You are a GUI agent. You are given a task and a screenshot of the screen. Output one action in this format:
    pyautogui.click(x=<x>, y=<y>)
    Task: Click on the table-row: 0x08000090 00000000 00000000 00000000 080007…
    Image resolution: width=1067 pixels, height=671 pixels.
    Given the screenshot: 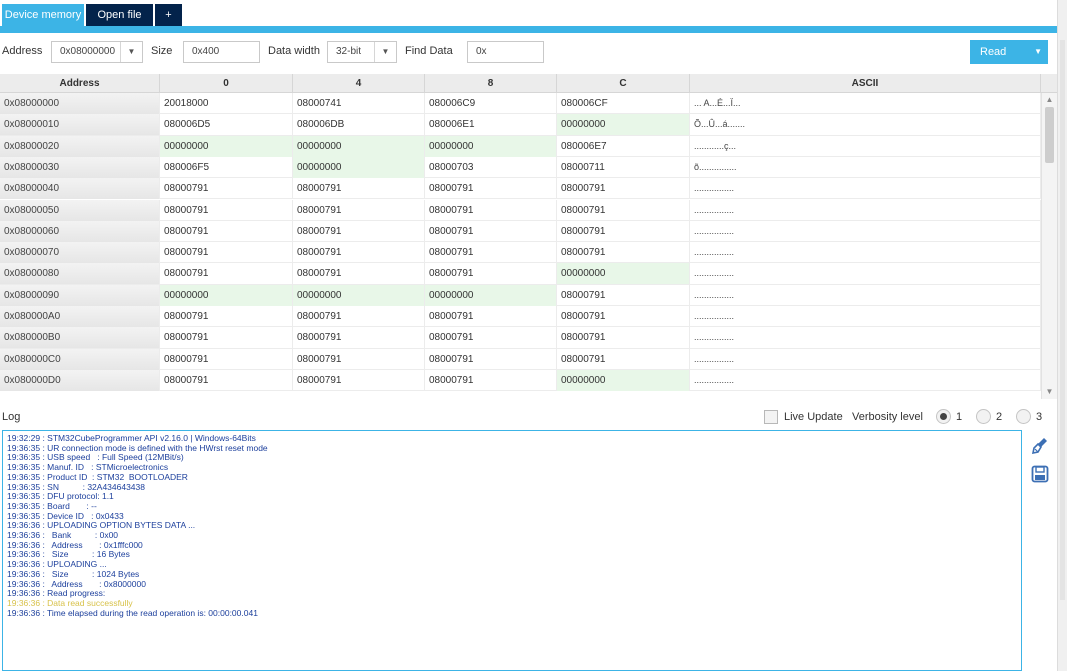 What is the action you would take?
    pyautogui.click(x=520, y=295)
    